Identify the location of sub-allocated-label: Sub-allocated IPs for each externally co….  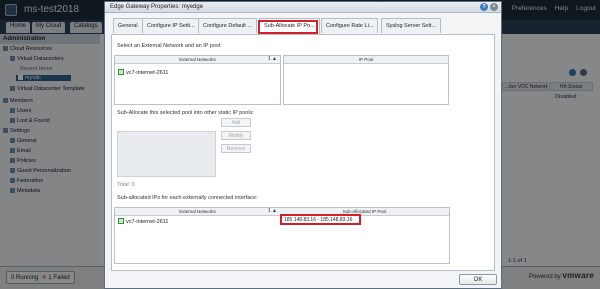
(187, 198).